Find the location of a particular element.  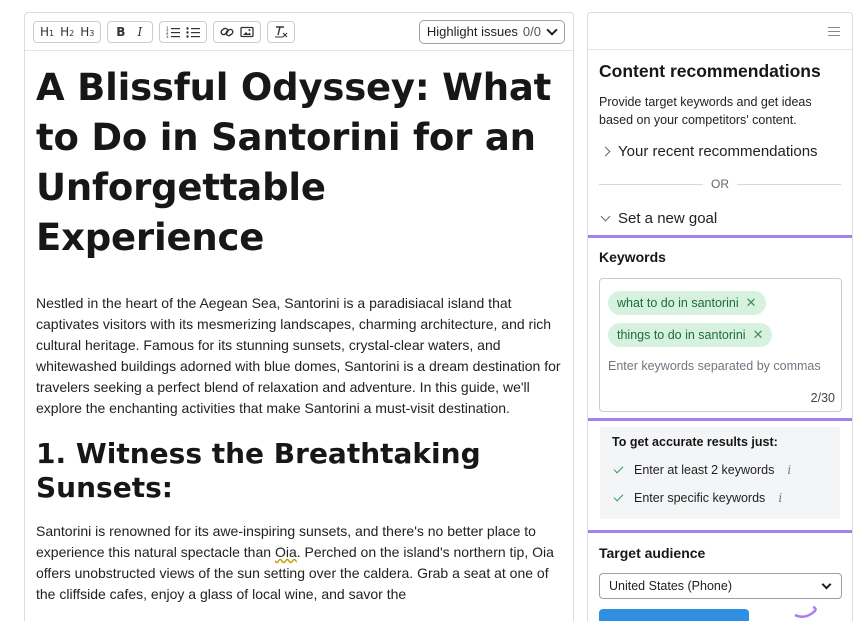

h1-label: H is located at coordinates (45, 31).